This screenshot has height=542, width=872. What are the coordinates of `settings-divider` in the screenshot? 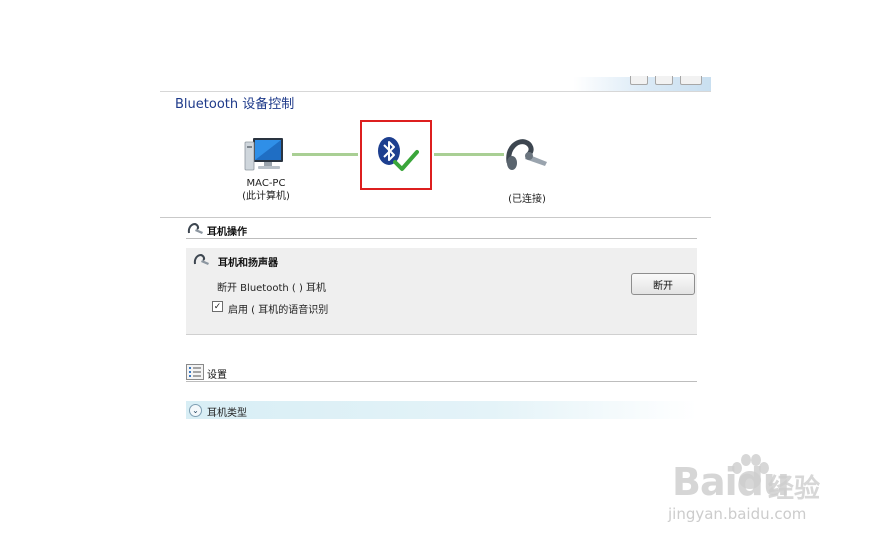 It's located at (441, 381).